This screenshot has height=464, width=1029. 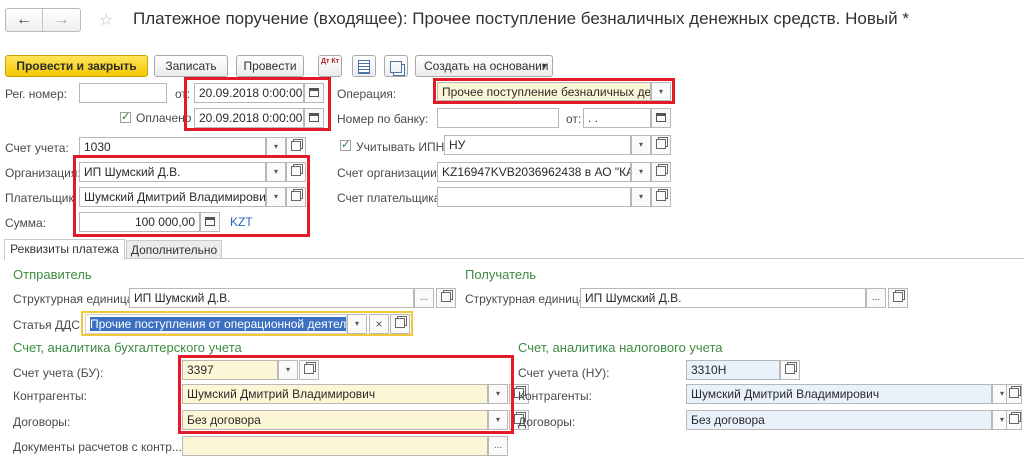 What do you see at coordinates (174, 249) in the screenshot?
I see `tab-additional: Дополнительно` at bounding box center [174, 249].